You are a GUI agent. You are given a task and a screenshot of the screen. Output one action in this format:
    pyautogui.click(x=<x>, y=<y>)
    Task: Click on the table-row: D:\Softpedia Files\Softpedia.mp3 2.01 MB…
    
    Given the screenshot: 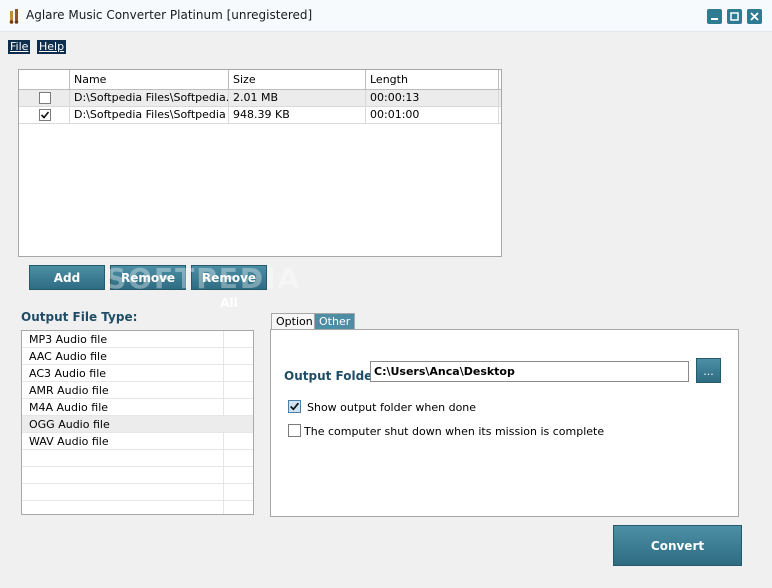 What is the action you would take?
    pyautogui.click(x=260, y=98)
    